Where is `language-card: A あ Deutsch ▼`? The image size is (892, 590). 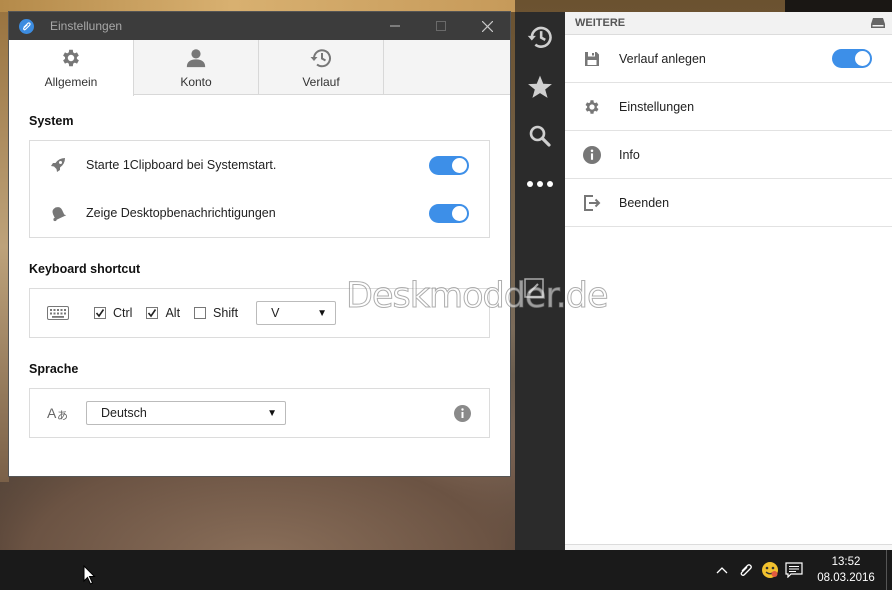 language-card: A あ Deutsch ▼ is located at coordinates (259, 413).